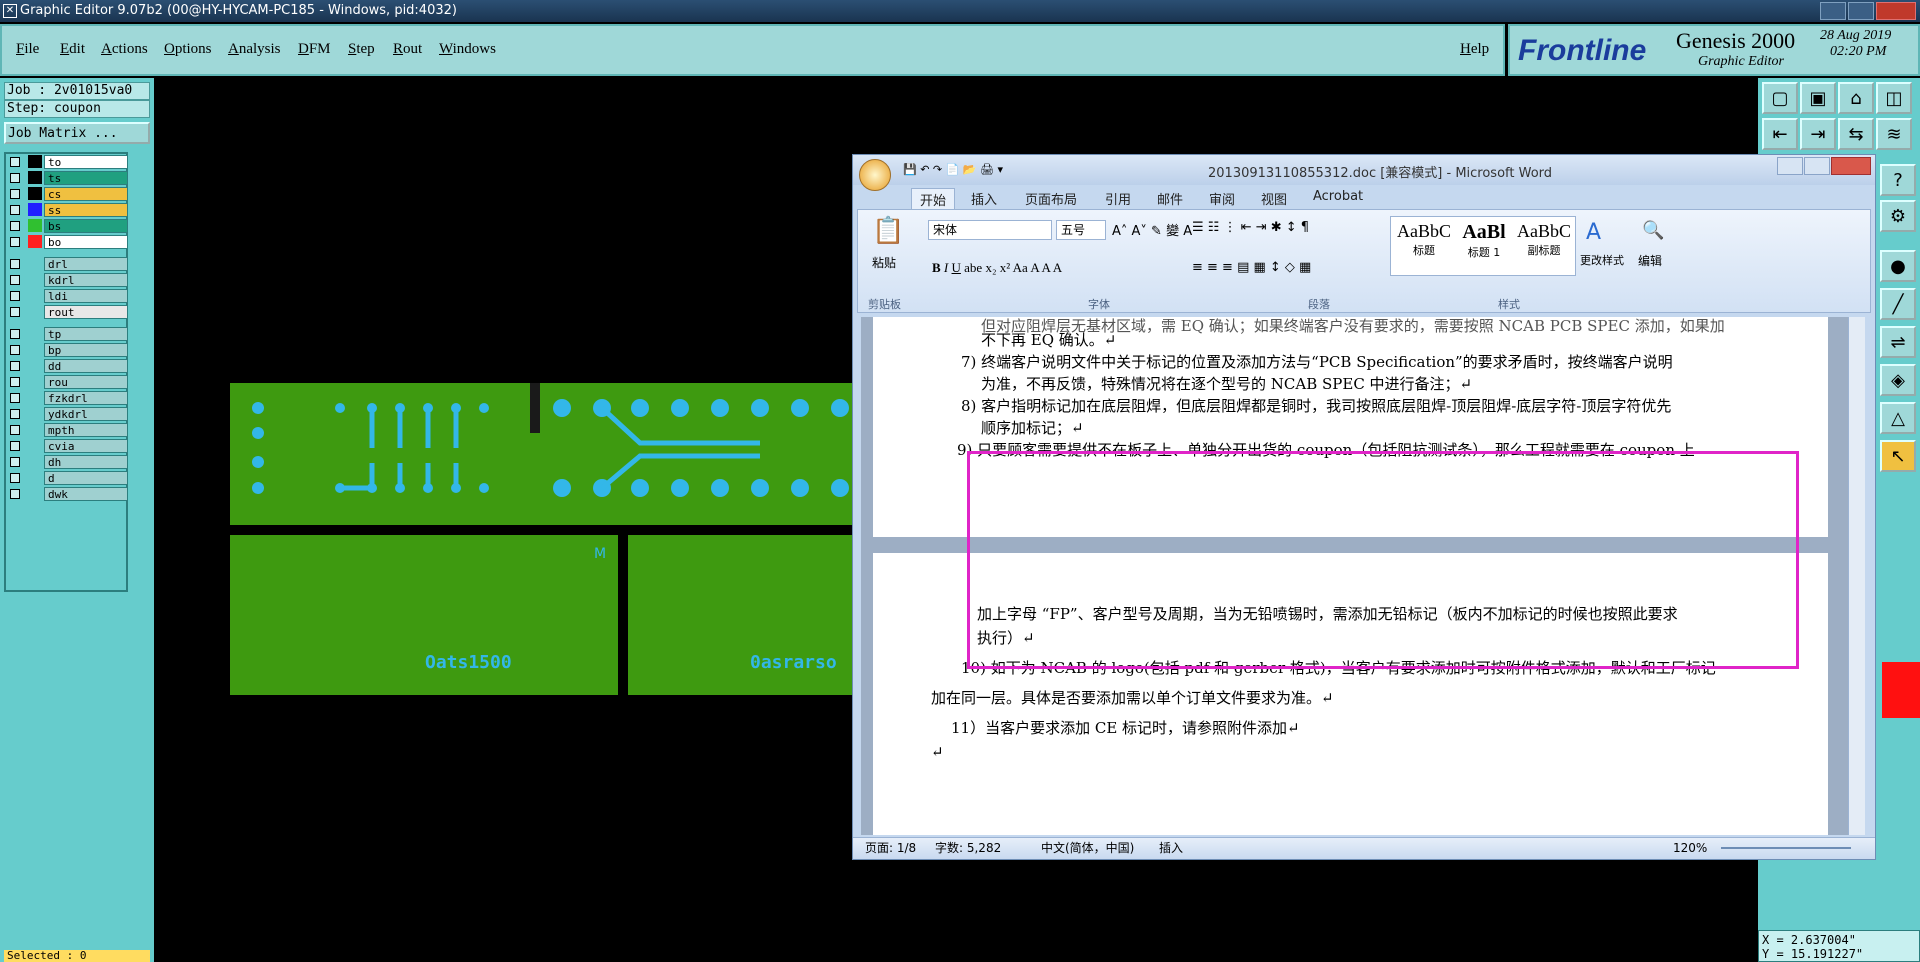 This screenshot has width=1920, height=962. Describe the element at coordinates (1898, 456) in the screenshot. I see `pointer-tool-button: ↖` at that location.